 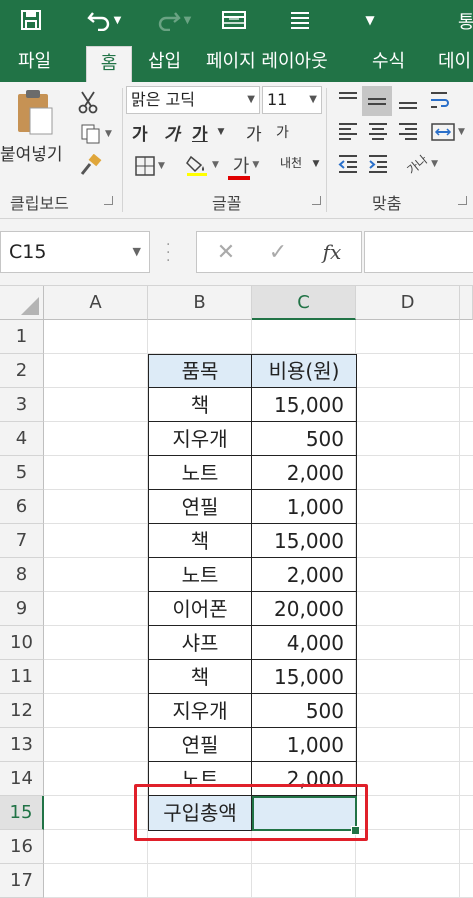 I want to click on row-header-7: 7, so click(x=22, y=541).